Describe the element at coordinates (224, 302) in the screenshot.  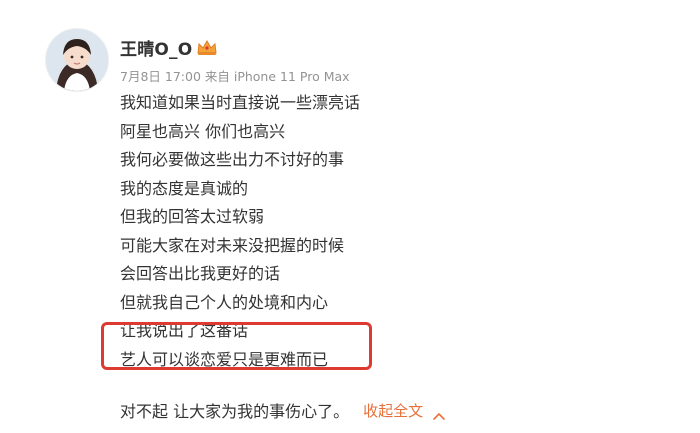
I see `content-line: 但就我自己个人的处境和内心` at that location.